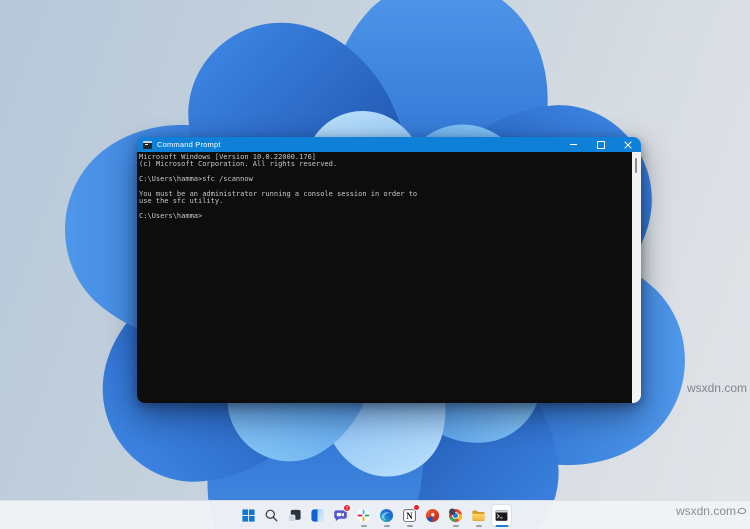 The height and width of the screenshot is (529, 750). Describe the element at coordinates (181, 201) in the screenshot. I see `terminal-line: use the sfc utility.` at that location.